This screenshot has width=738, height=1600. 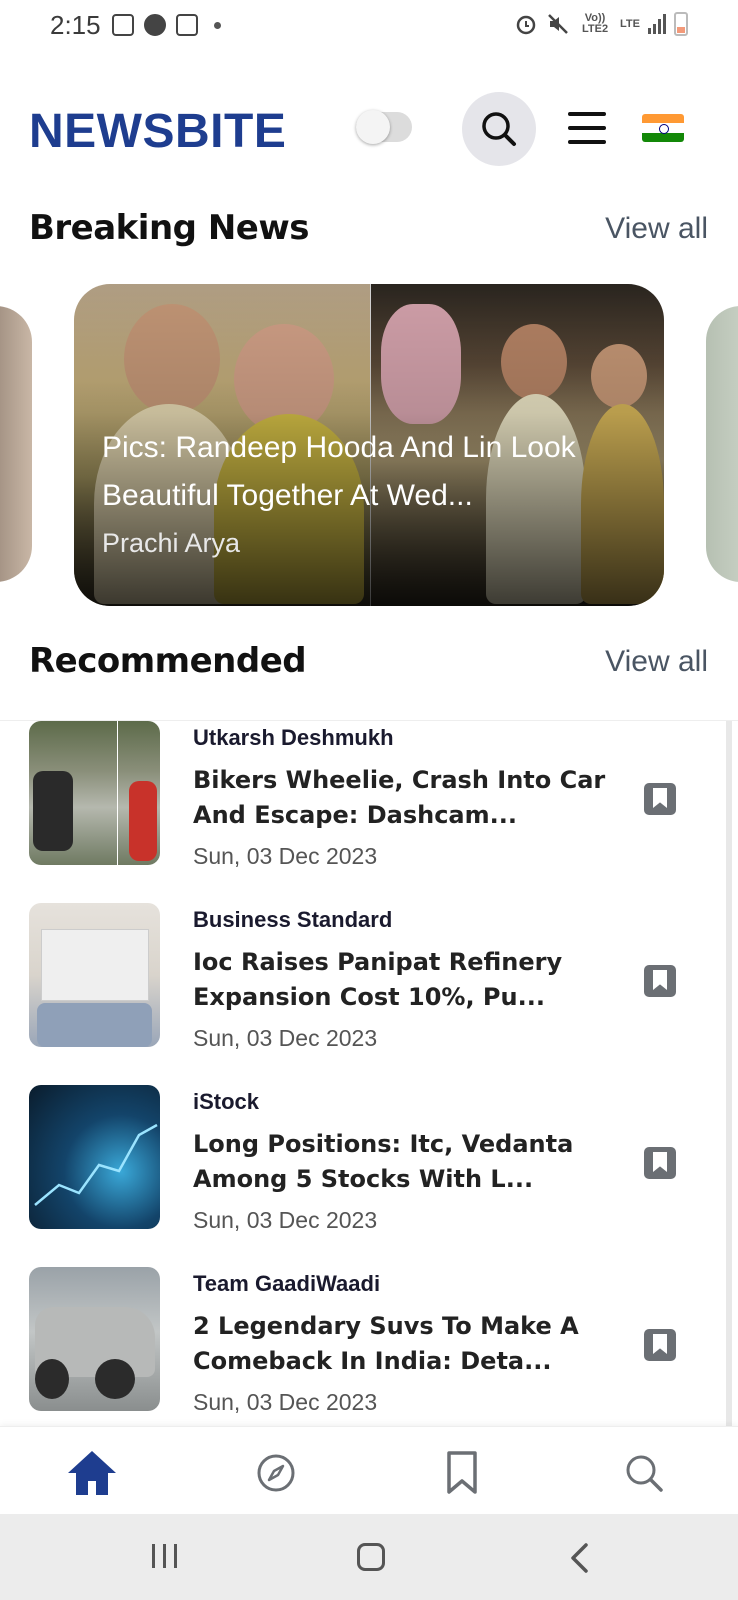 I want to click on status-left-icons, so click(x=166, y=25).